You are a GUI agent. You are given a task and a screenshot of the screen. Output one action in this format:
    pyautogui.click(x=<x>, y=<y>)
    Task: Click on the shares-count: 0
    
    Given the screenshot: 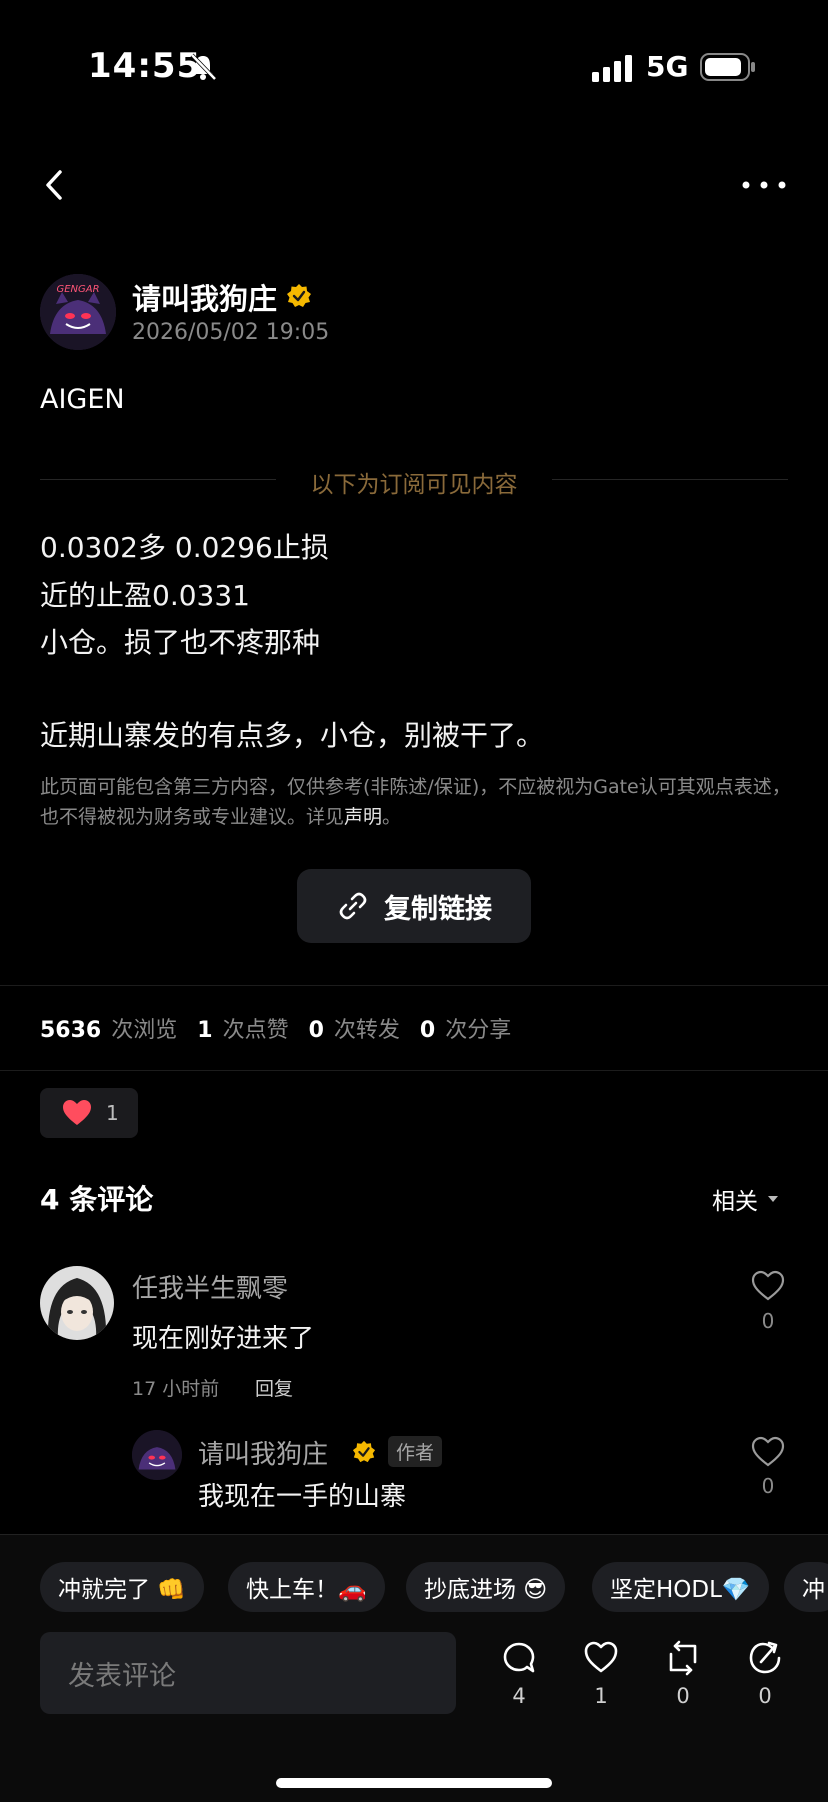 What is the action you would take?
    pyautogui.click(x=427, y=1030)
    